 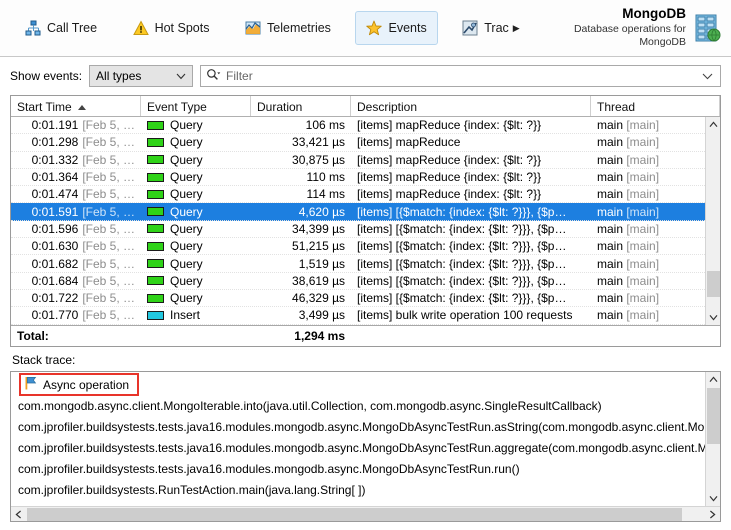 I want to click on chevron-down-icon, so click(x=181, y=76).